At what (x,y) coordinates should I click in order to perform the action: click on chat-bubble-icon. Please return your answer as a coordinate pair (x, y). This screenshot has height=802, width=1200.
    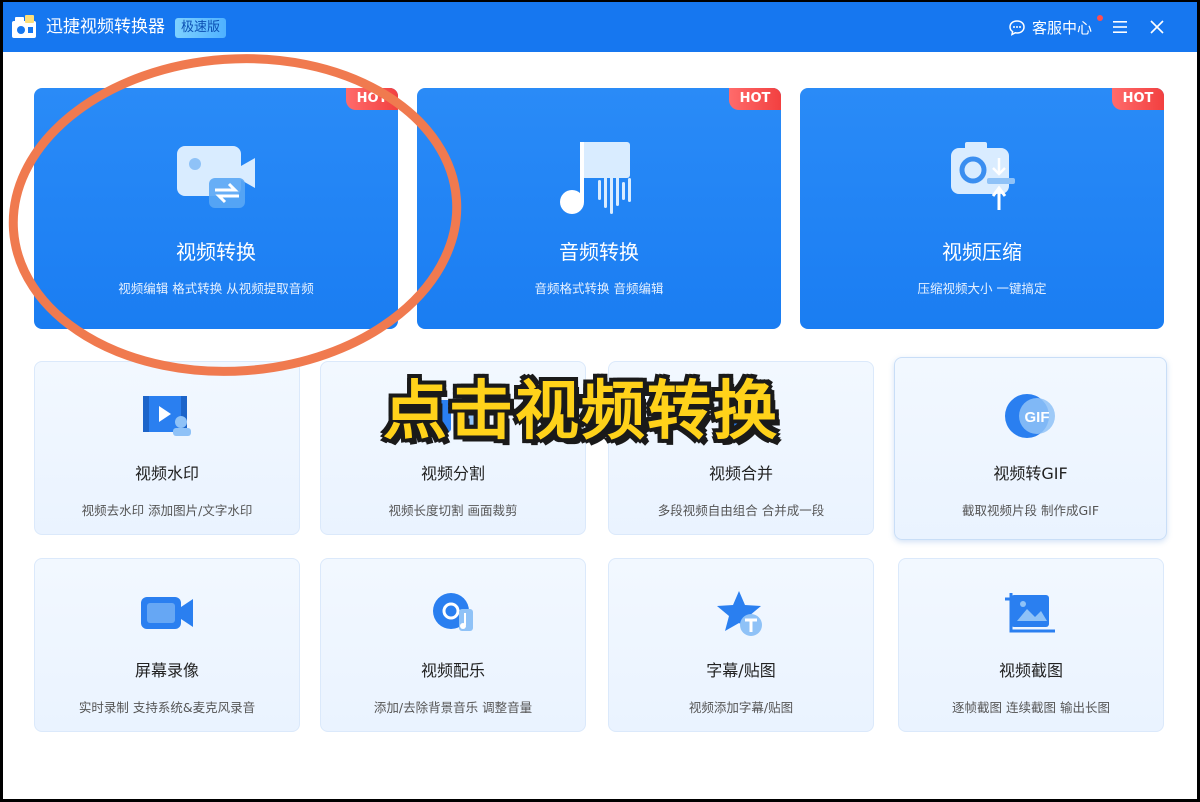
    Looking at the image, I should click on (1017, 27).